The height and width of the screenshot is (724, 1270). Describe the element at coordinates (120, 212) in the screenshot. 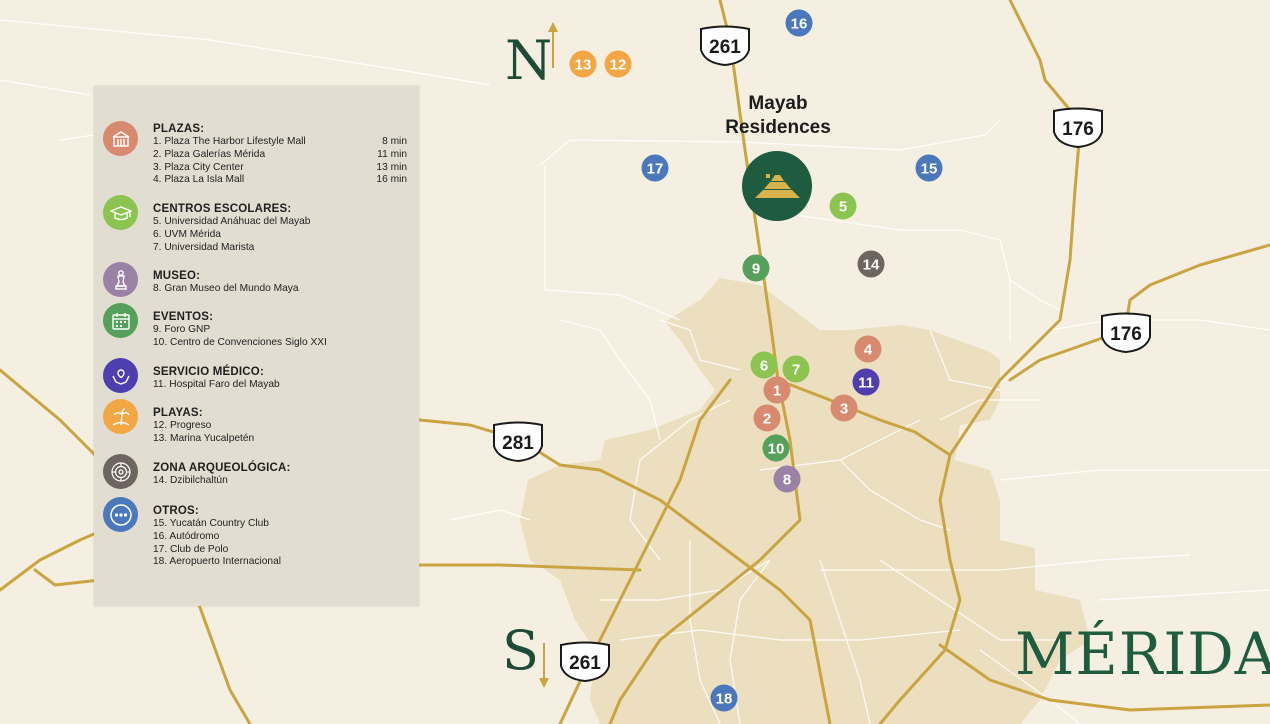

I see `graduation-cap-icon` at that location.